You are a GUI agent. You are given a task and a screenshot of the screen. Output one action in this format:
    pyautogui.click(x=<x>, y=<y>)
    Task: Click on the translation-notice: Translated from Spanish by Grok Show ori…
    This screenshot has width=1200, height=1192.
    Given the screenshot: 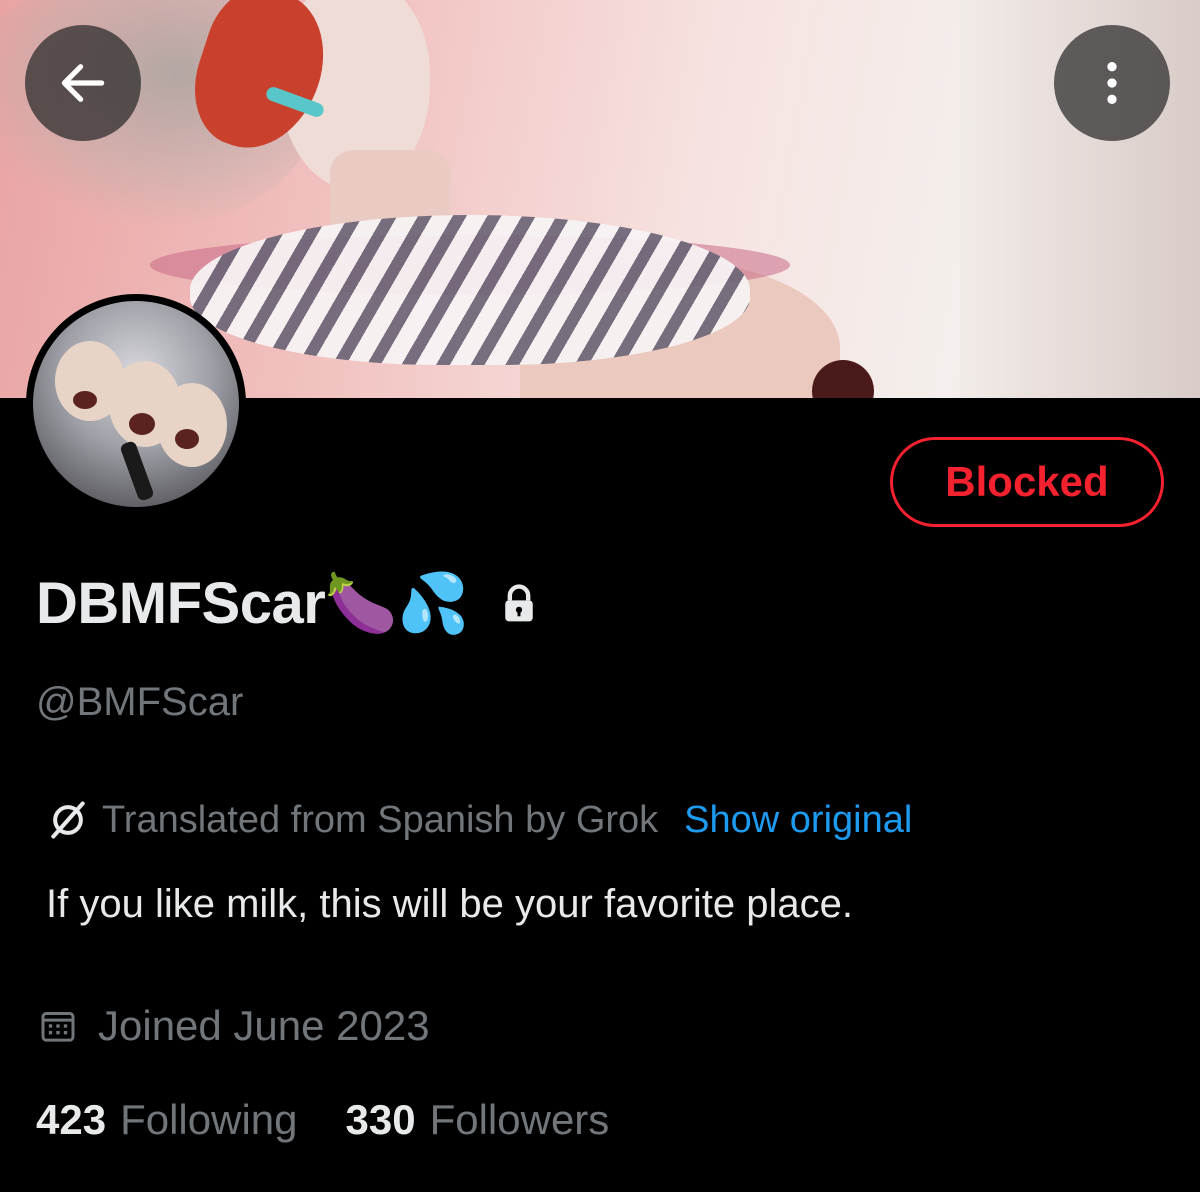 What is the action you would take?
    pyautogui.click(x=479, y=820)
    